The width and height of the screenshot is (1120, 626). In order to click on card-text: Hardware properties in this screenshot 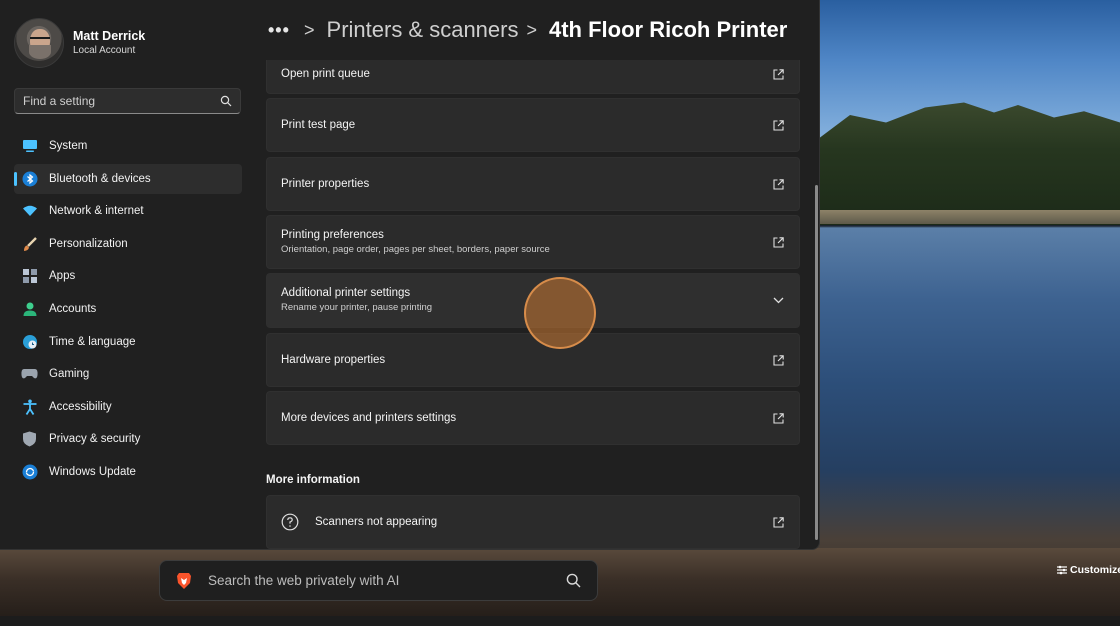, I will do `click(526, 360)`.